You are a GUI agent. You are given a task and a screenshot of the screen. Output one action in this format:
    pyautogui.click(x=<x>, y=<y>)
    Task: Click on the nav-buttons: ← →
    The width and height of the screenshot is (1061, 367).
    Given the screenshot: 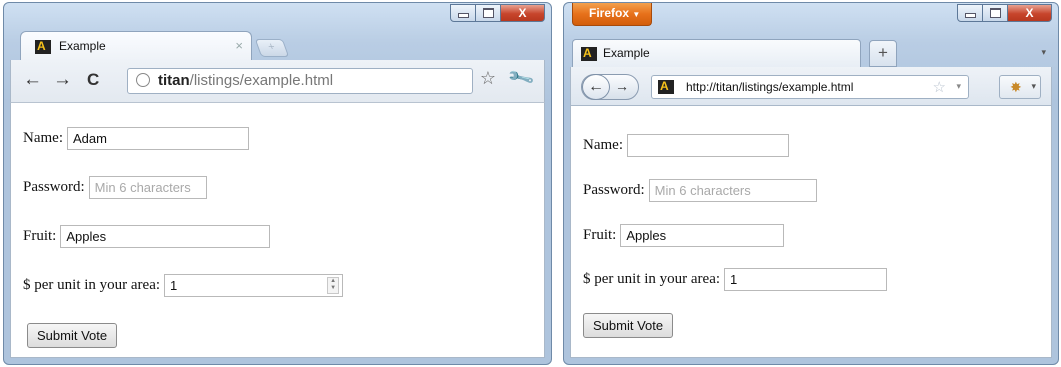 What is the action you would take?
    pyautogui.click(x=610, y=87)
    